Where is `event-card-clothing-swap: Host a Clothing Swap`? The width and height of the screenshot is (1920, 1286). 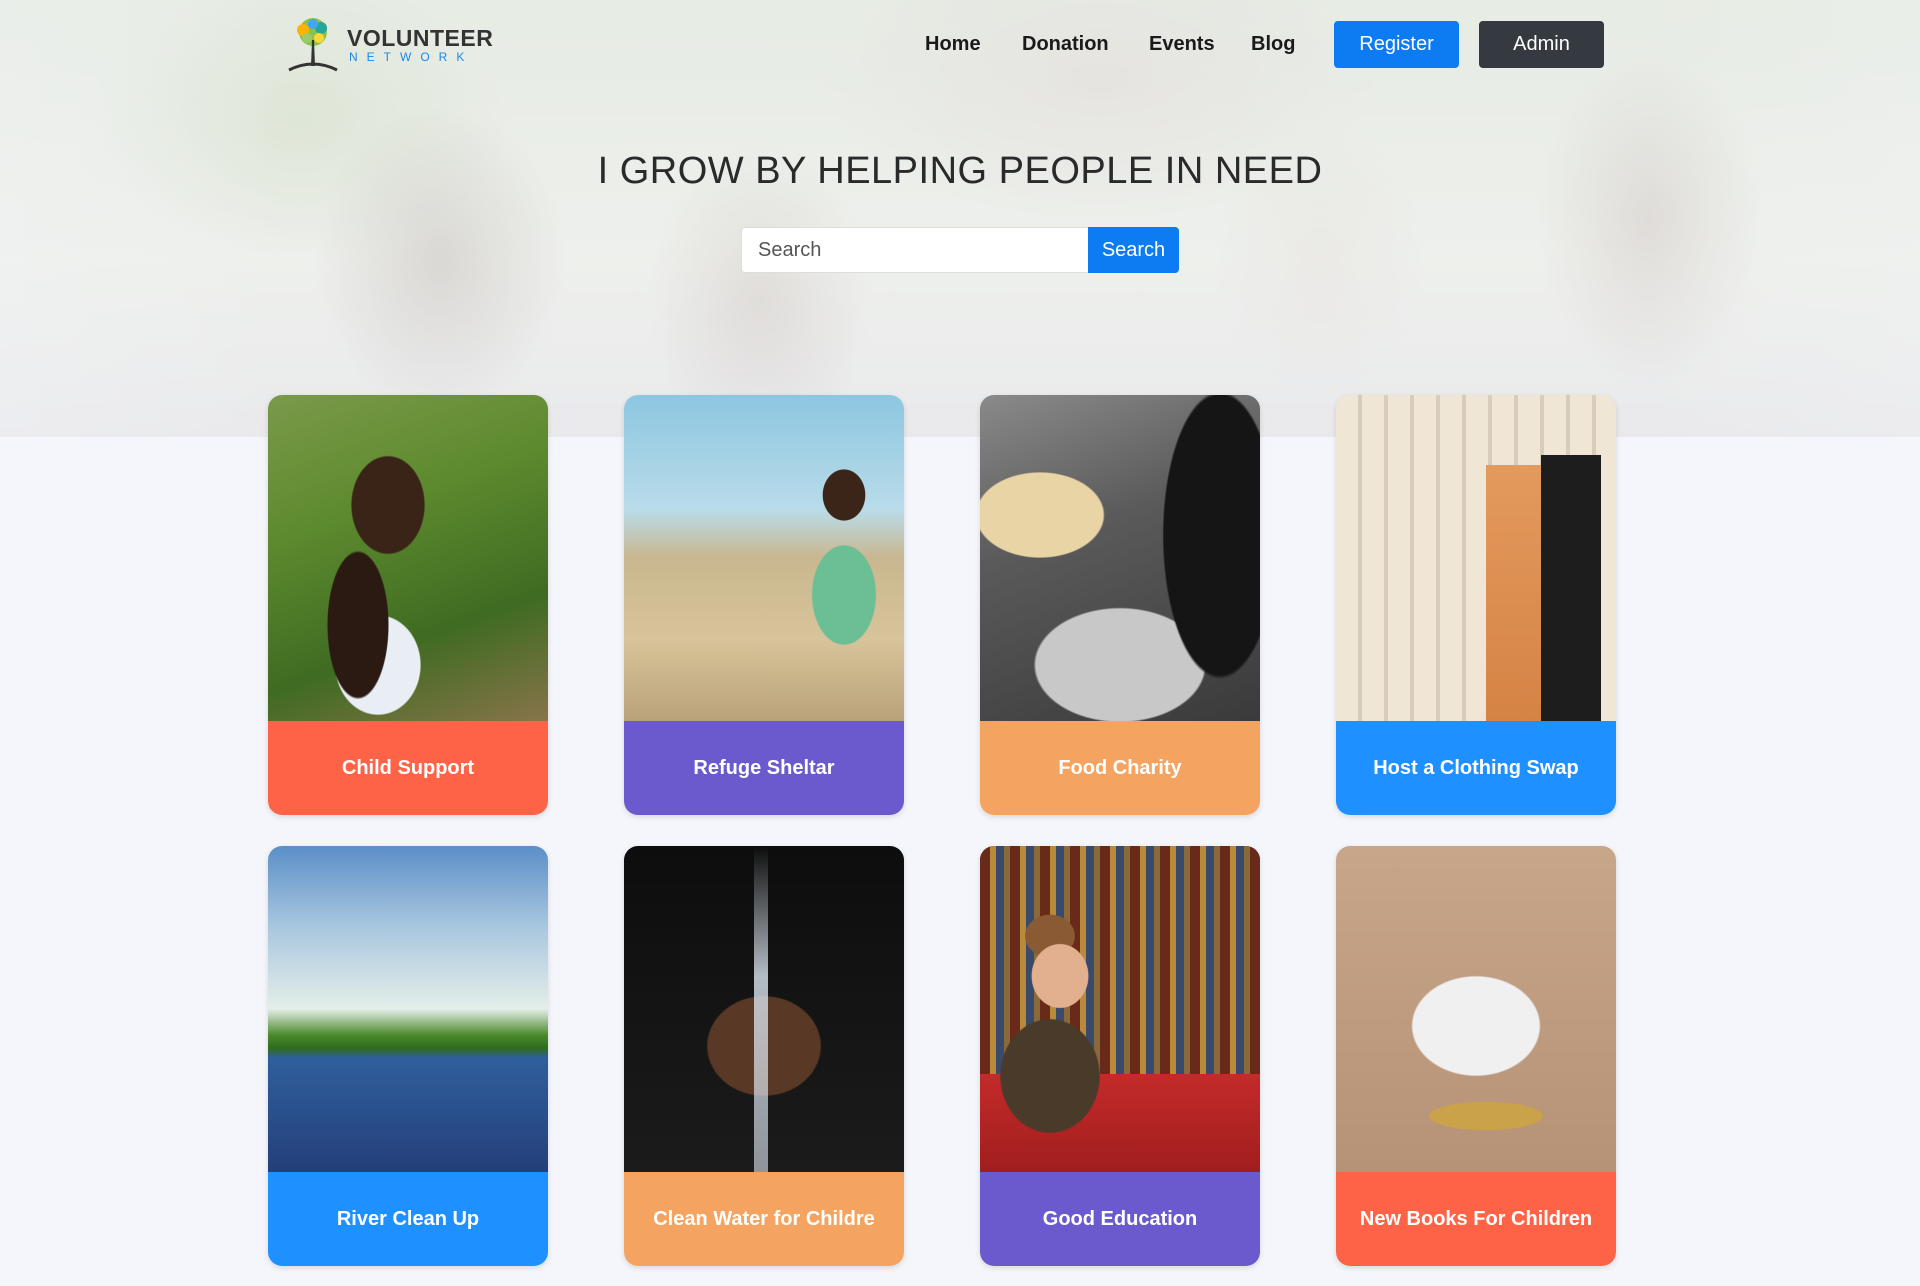
event-card-clothing-swap: Host a Clothing Swap is located at coordinates (1476, 605).